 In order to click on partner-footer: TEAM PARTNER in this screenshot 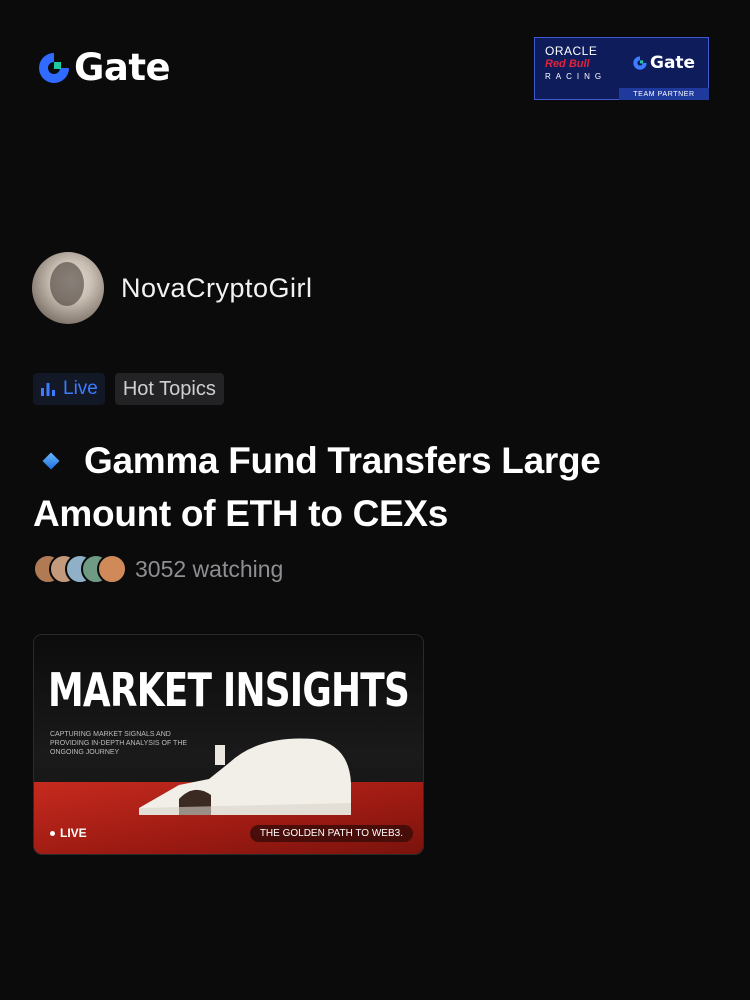, I will do `click(664, 94)`.